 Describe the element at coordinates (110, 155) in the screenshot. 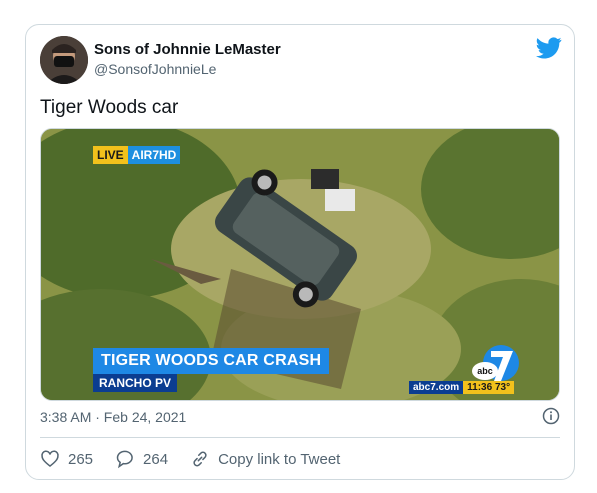

I see `live-label: LIVE` at that location.